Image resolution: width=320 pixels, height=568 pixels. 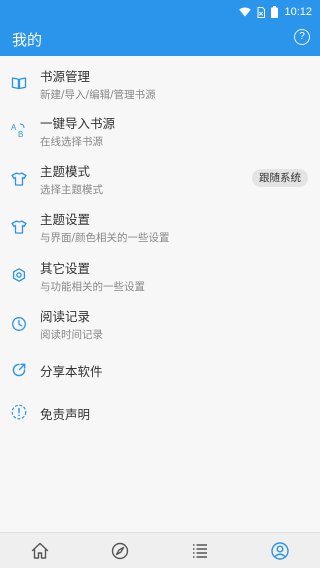 What do you see at coordinates (160, 130) in the screenshot?
I see `menu-item-import-source: A B 一键导入书源 在线选择书源` at bounding box center [160, 130].